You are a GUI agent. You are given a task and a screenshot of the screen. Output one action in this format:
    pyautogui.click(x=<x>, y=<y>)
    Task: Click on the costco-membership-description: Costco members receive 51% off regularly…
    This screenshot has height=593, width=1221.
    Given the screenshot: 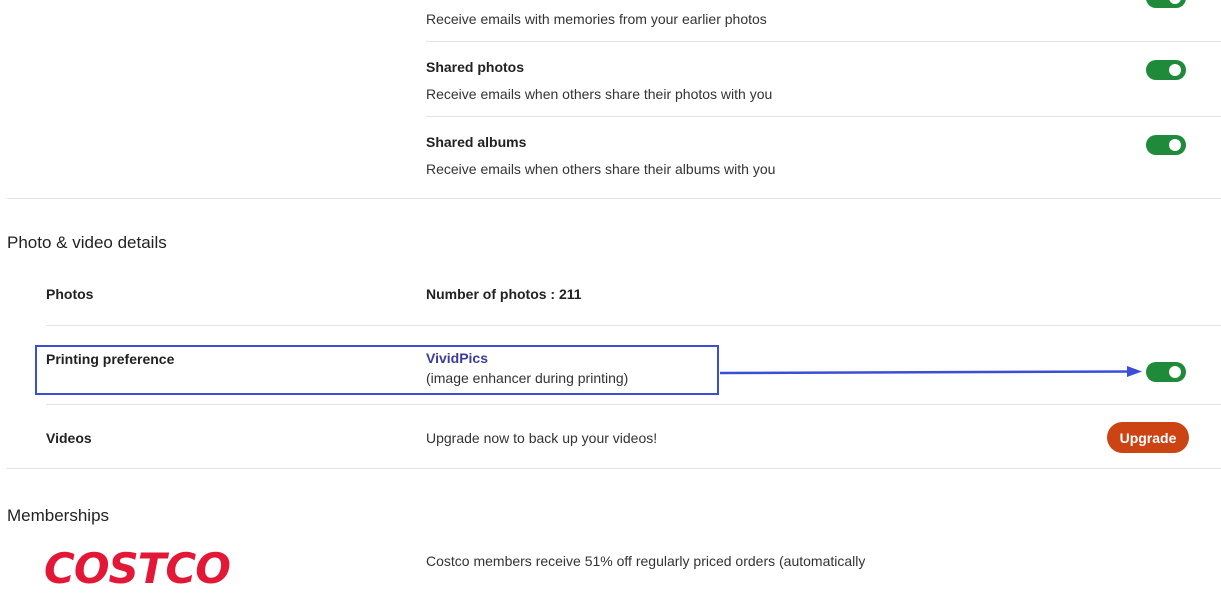 What is the action you would take?
    pyautogui.click(x=646, y=561)
    